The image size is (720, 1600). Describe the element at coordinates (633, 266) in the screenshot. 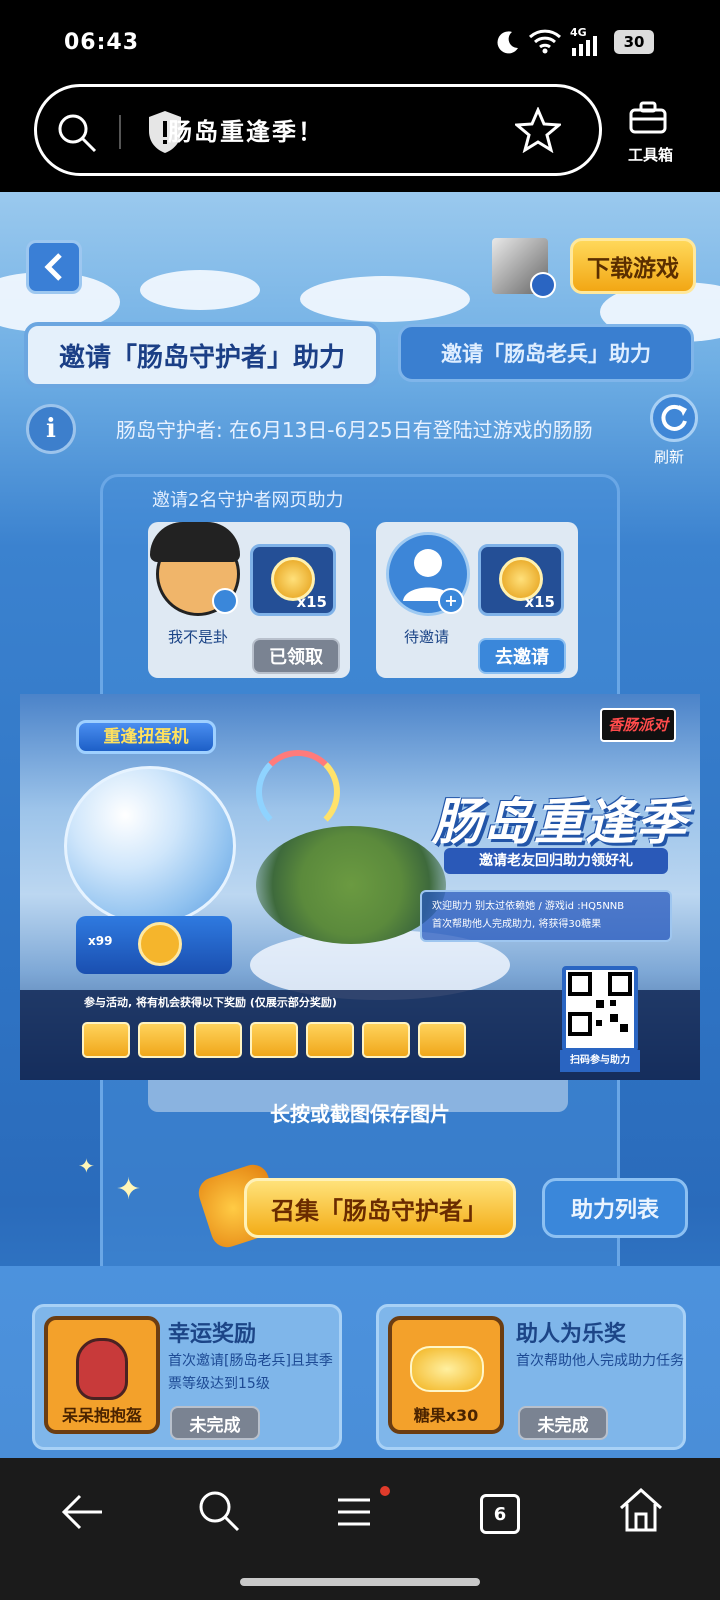

I see `download-game-button: 下载游戏` at that location.